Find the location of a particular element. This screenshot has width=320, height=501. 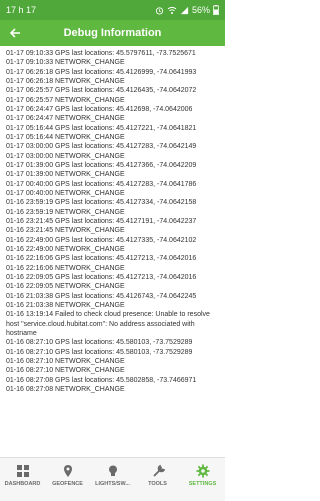

nav-item-tools: TOOLS is located at coordinates (157, 479).